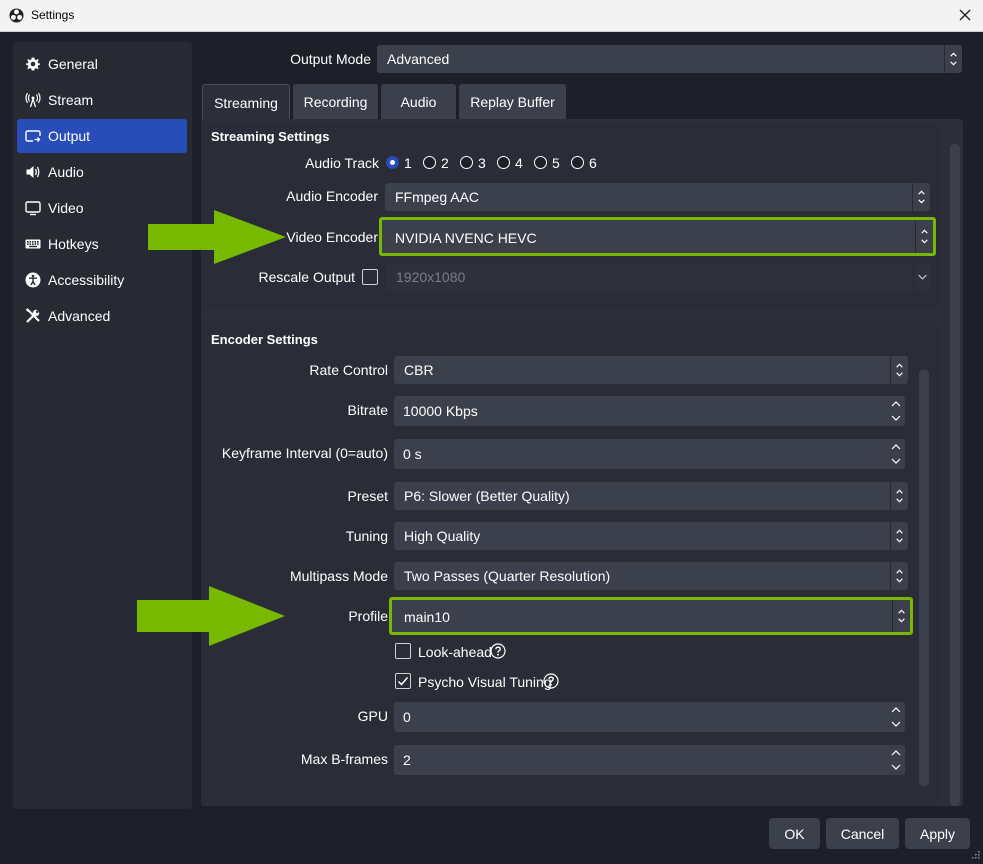 Image resolution: width=983 pixels, height=864 pixels. Describe the element at coordinates (71, 100) in the screenshot. I see `sidebar-item-label: Stream` at that location.